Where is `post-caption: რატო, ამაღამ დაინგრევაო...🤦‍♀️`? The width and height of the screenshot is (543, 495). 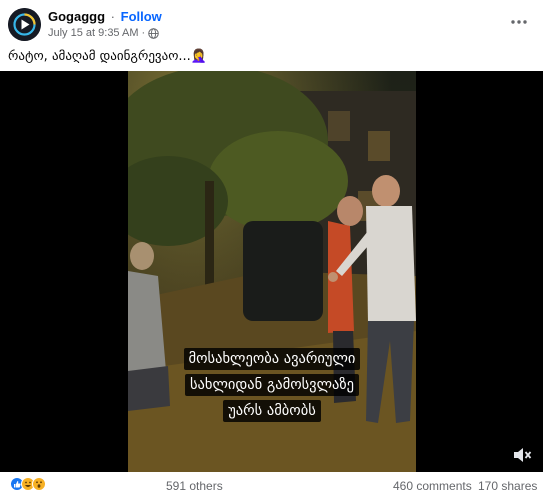 post-caption: რატო, ამაღამ დაინგრევაო...🤦‍♀️ is located at coordinates (107, 56).